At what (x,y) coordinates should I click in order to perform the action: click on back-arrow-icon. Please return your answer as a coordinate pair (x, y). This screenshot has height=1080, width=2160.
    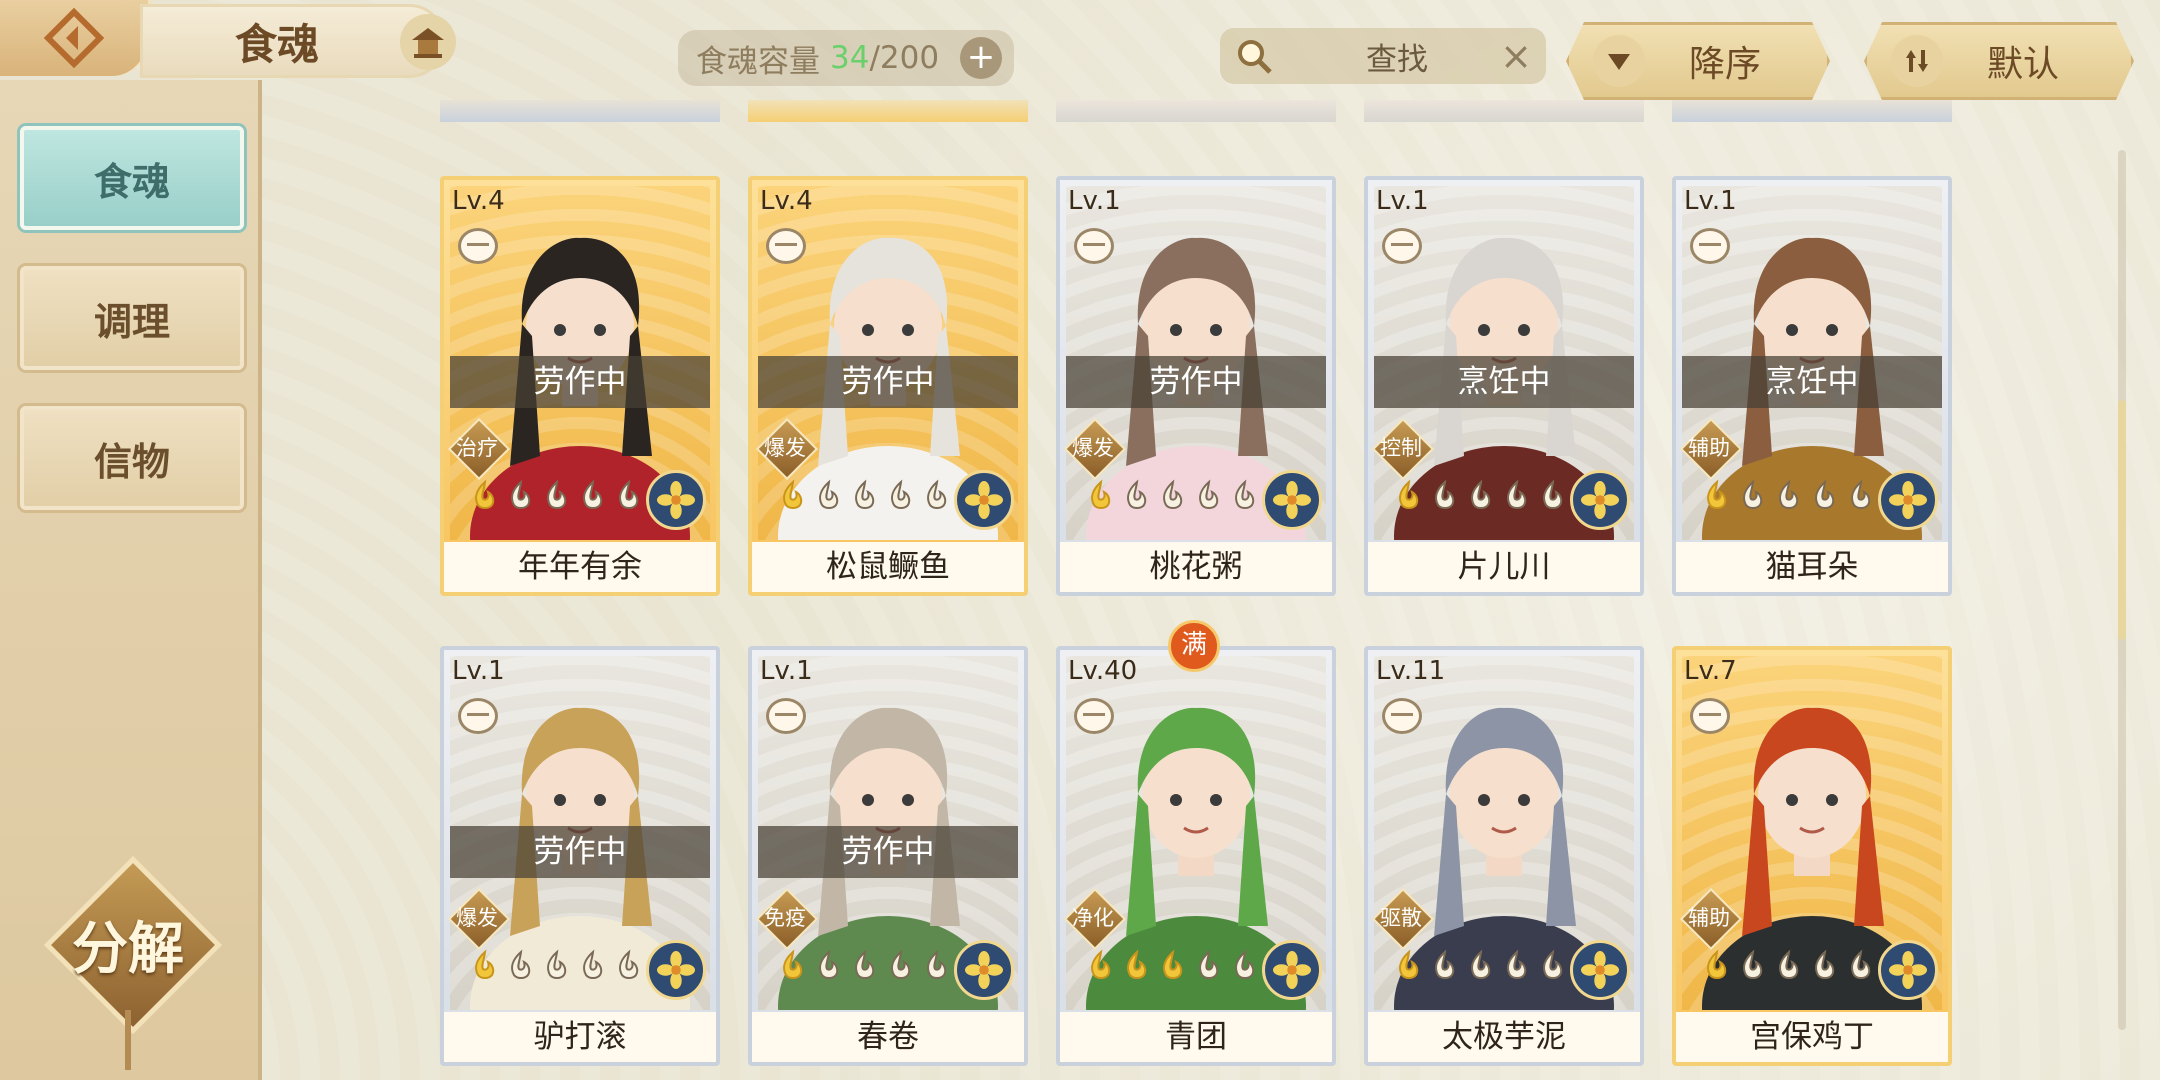
    Looking at the image, I should click on (74, 38).